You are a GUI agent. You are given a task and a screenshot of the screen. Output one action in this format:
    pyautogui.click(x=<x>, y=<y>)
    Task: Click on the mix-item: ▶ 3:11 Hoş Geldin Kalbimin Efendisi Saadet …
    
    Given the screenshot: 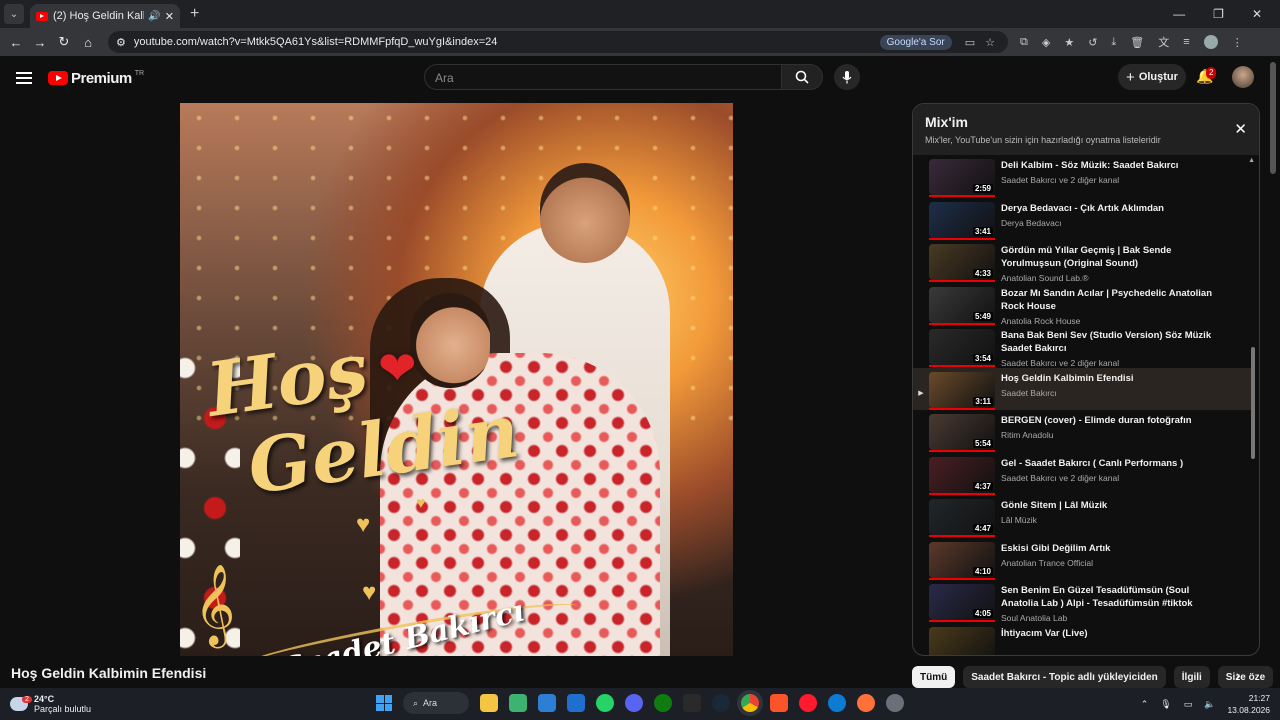 What is the action you would take?
    pyautogui.click(x=1082, y=388)
    